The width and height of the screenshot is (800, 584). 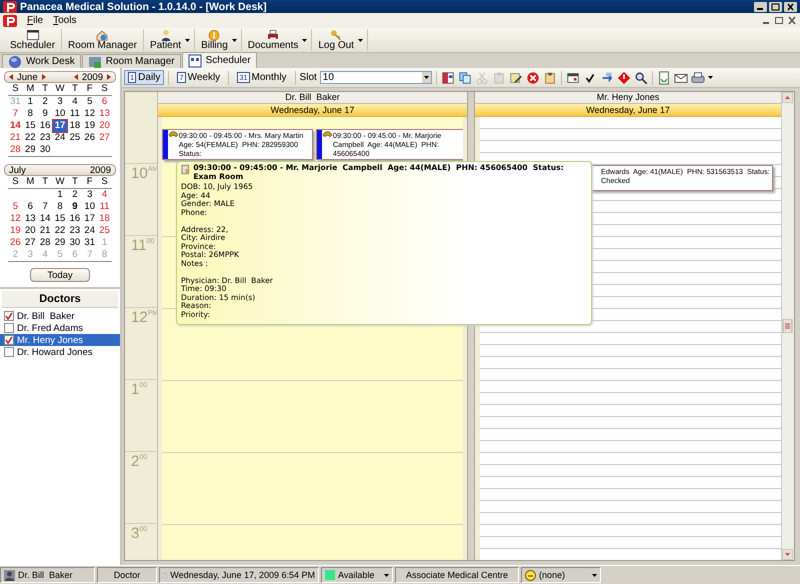 I want to click on status-text: Available, so click(x=357, y=575).